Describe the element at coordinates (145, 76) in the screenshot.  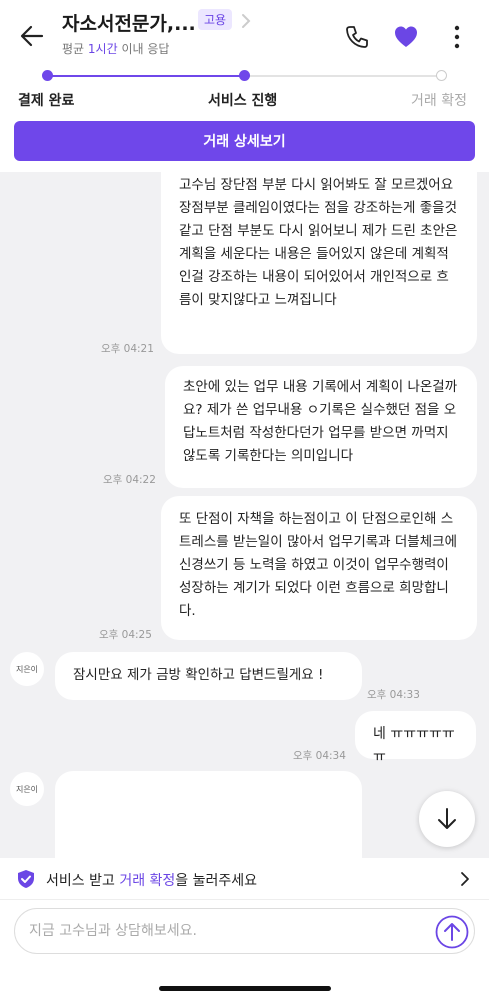
I see `progress-track-done` at that location.